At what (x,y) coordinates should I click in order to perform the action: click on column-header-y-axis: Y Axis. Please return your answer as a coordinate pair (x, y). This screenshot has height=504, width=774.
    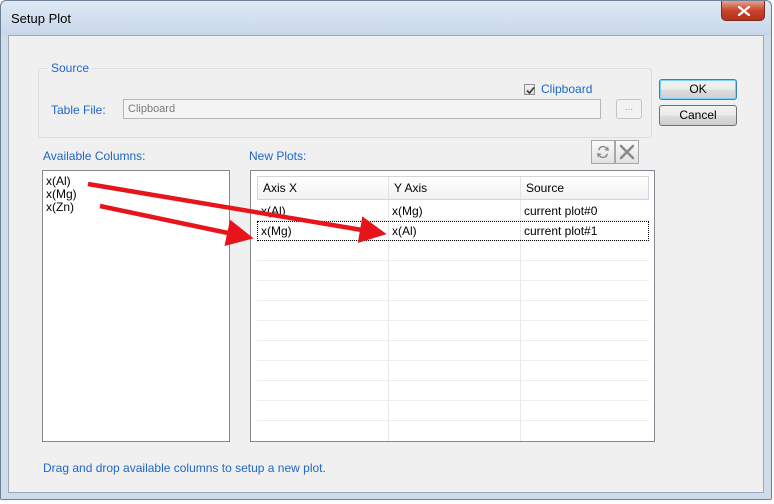
    Looking at the image, I should click on (455, 188).